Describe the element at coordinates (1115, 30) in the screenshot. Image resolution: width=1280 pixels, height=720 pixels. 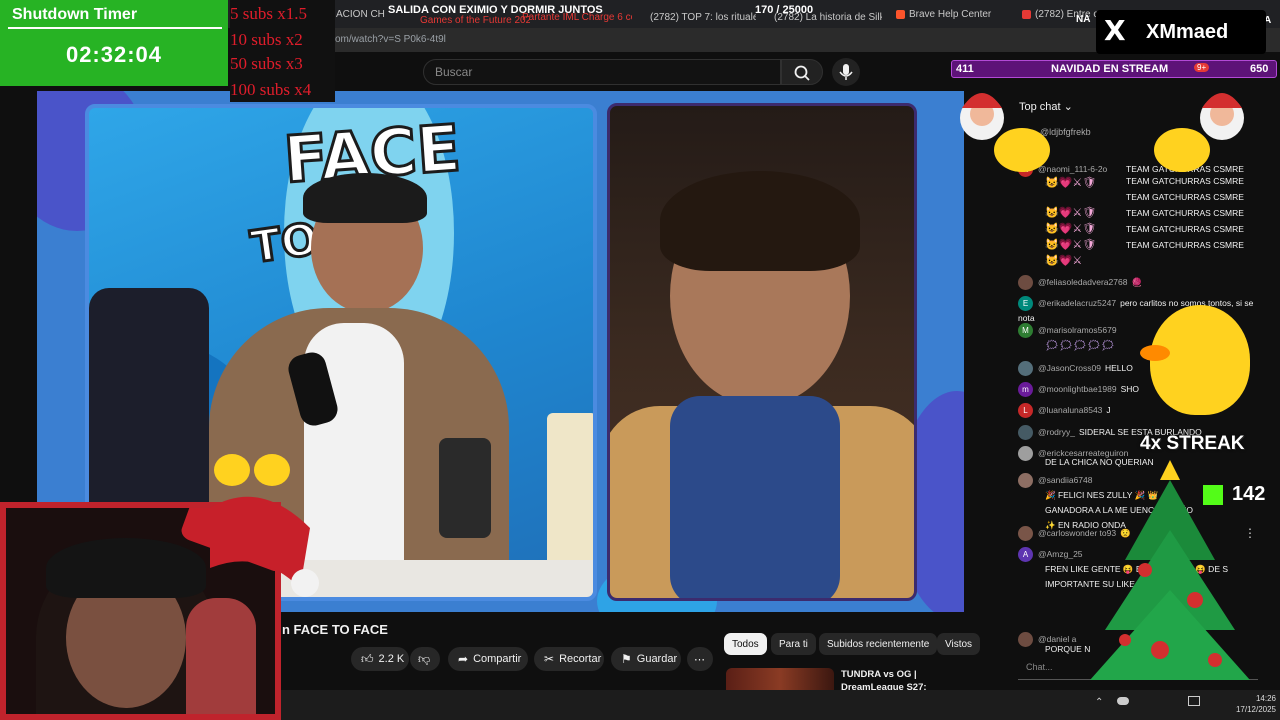
I see `x-logo-icon: X` at that location.